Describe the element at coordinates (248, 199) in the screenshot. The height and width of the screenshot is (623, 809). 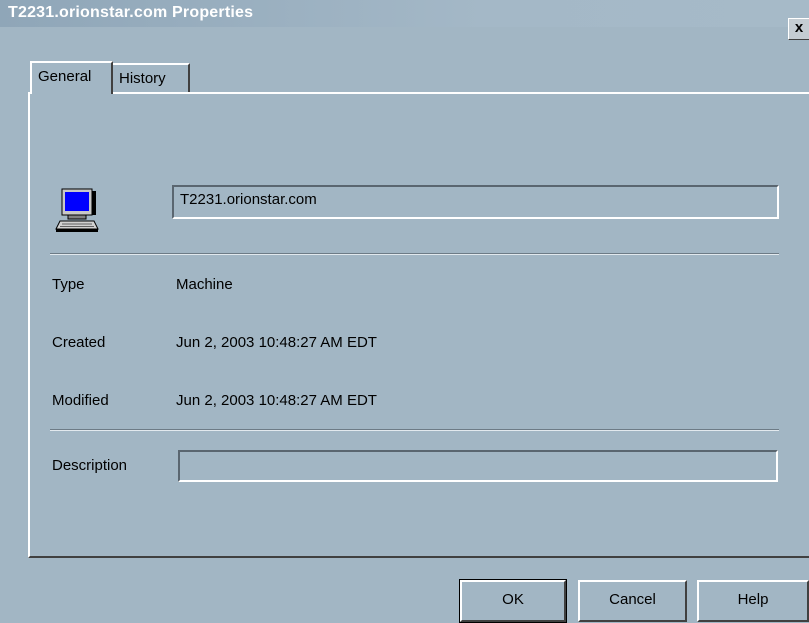
I see `name-field-value: T2231.orionstar.com` at that location.